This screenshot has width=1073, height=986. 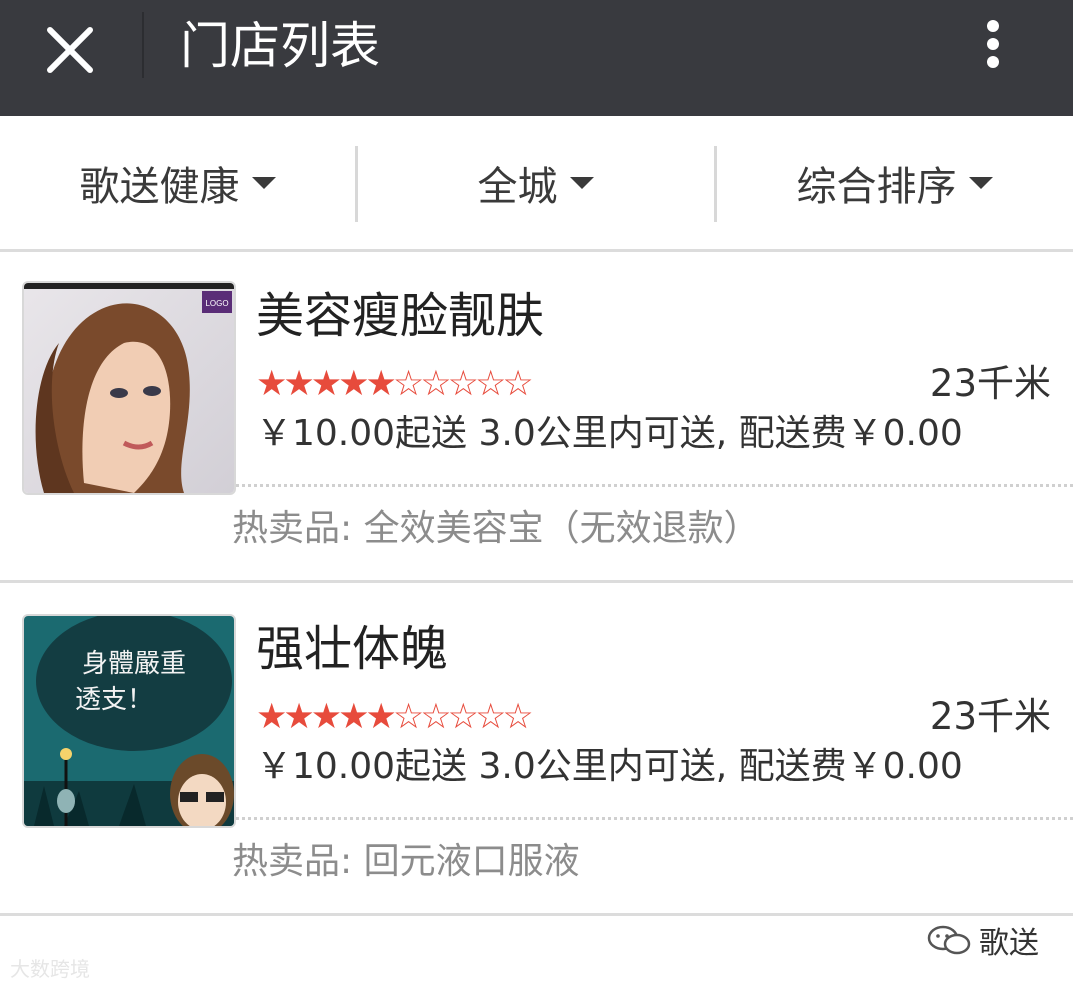 I want to click on close-button, so click(x=70, y=50).